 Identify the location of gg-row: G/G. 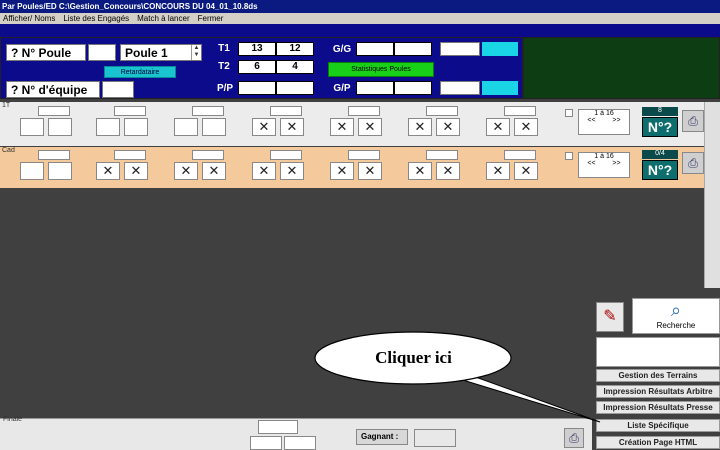
(379, 49).